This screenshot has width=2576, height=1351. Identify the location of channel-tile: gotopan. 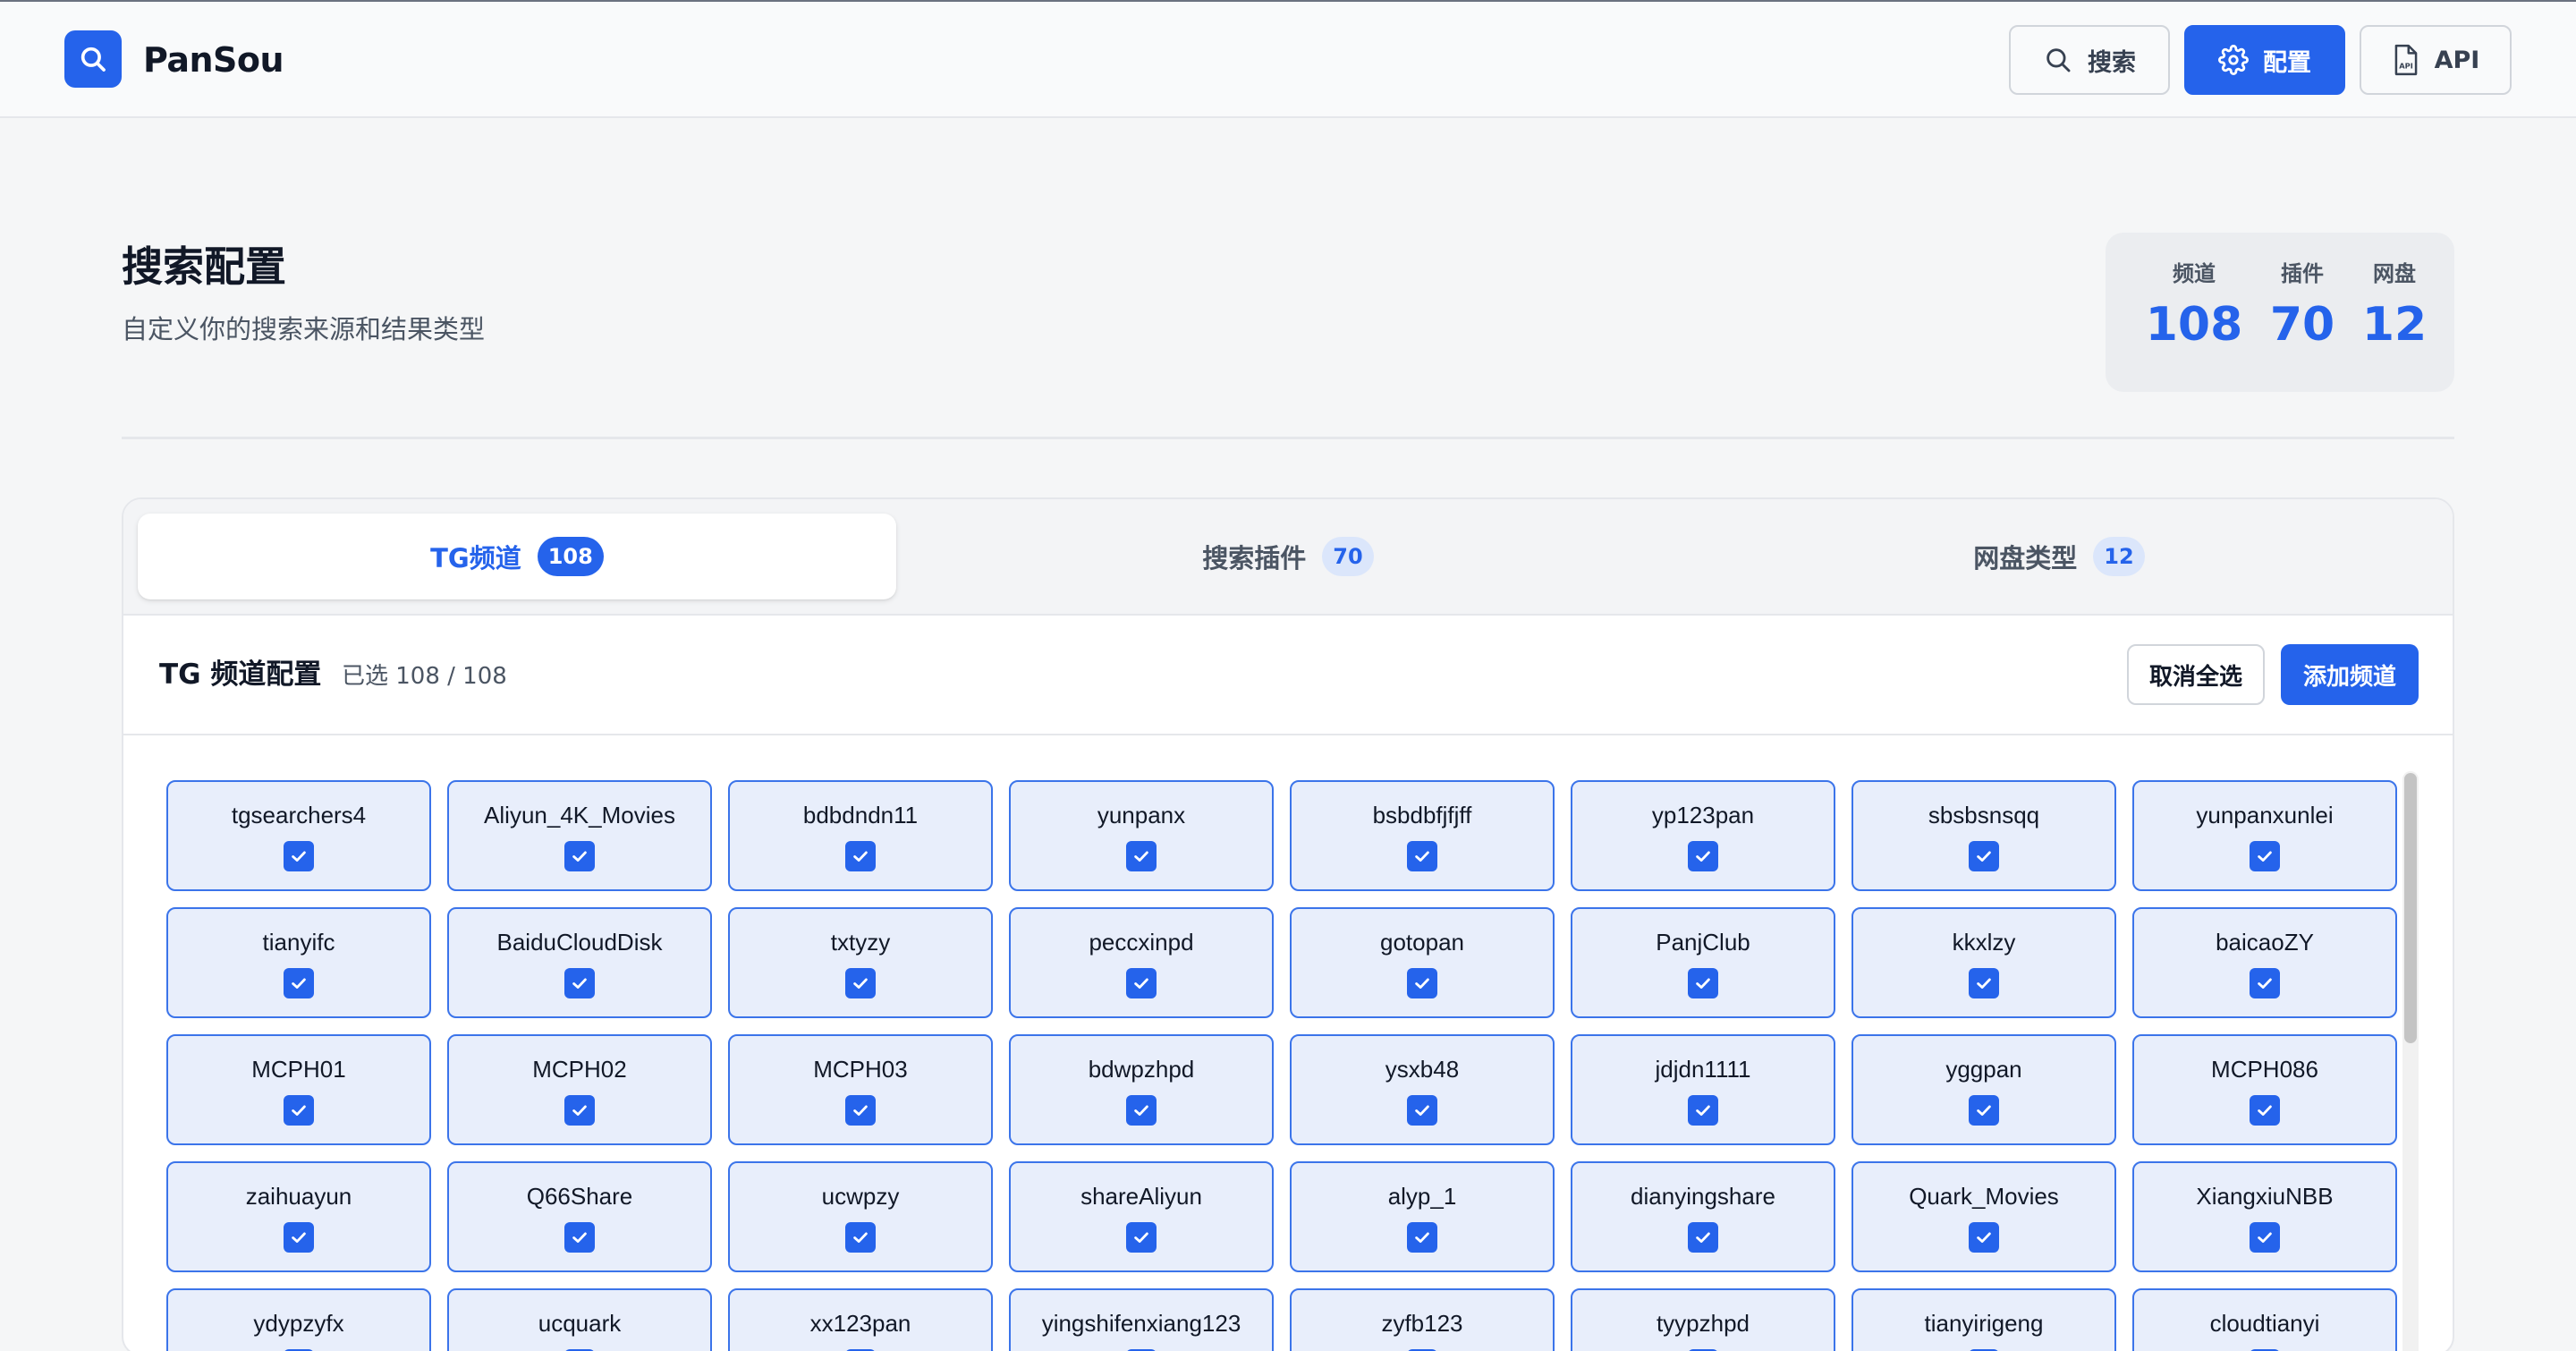
(1422, 962).